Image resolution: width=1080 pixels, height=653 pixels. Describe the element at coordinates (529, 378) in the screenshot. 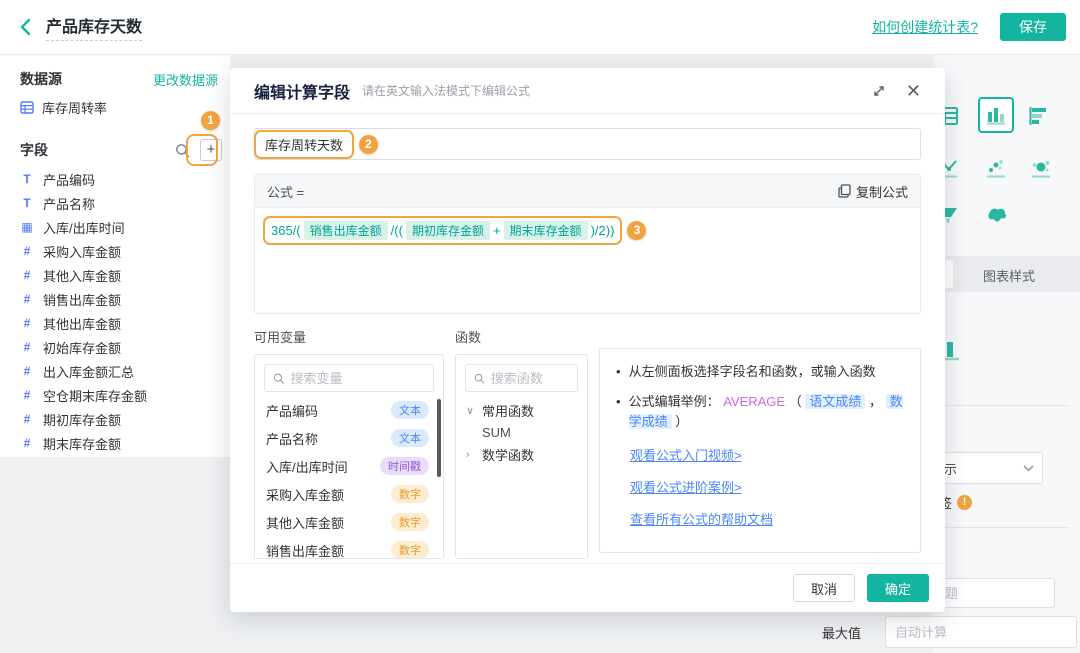

I see `functions-search-input` at that location.